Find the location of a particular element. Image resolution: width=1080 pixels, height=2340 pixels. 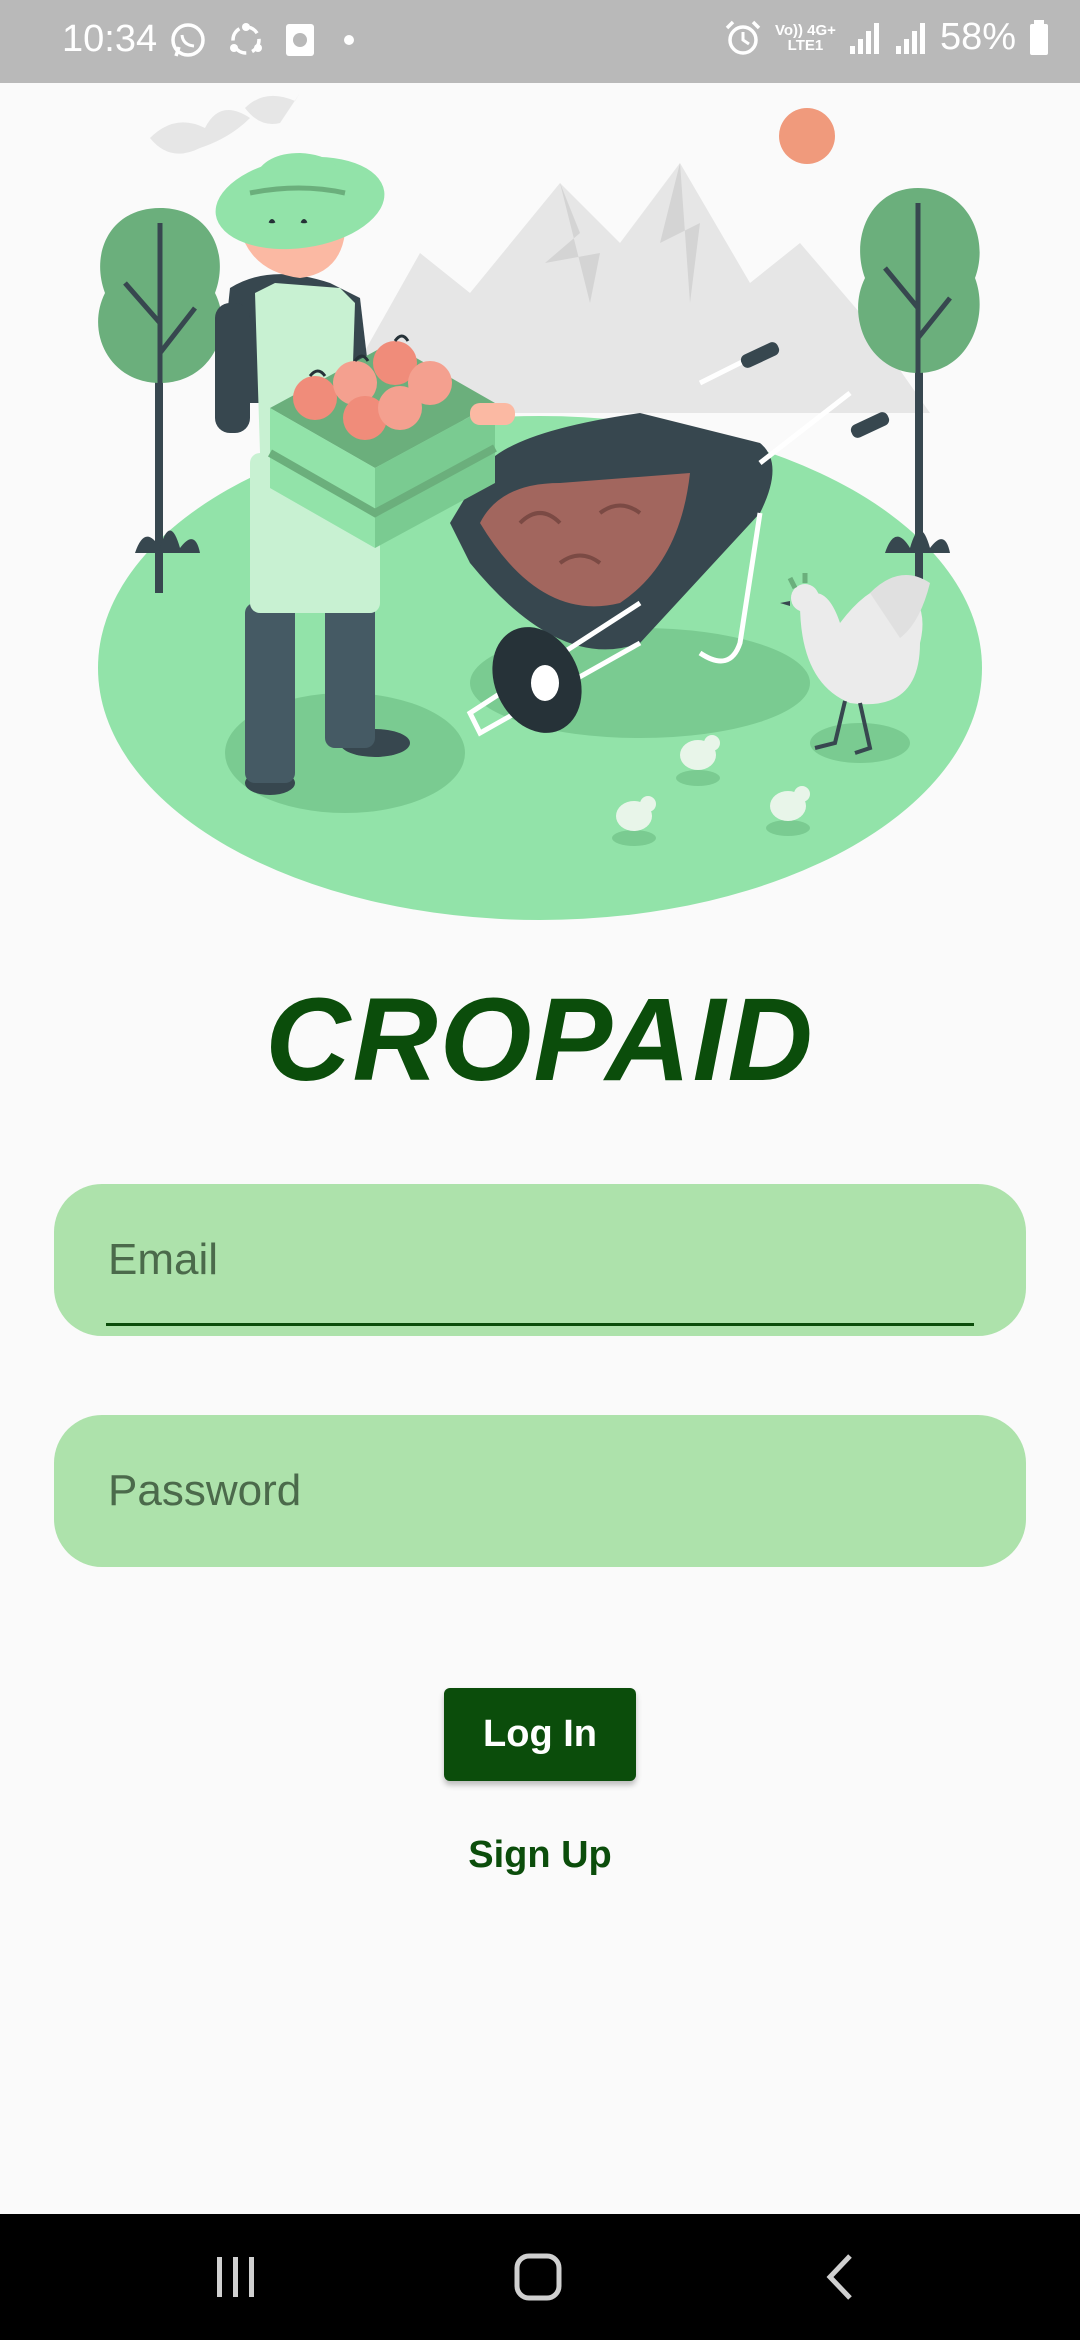

email-field is located at coordinates (543, 1260).